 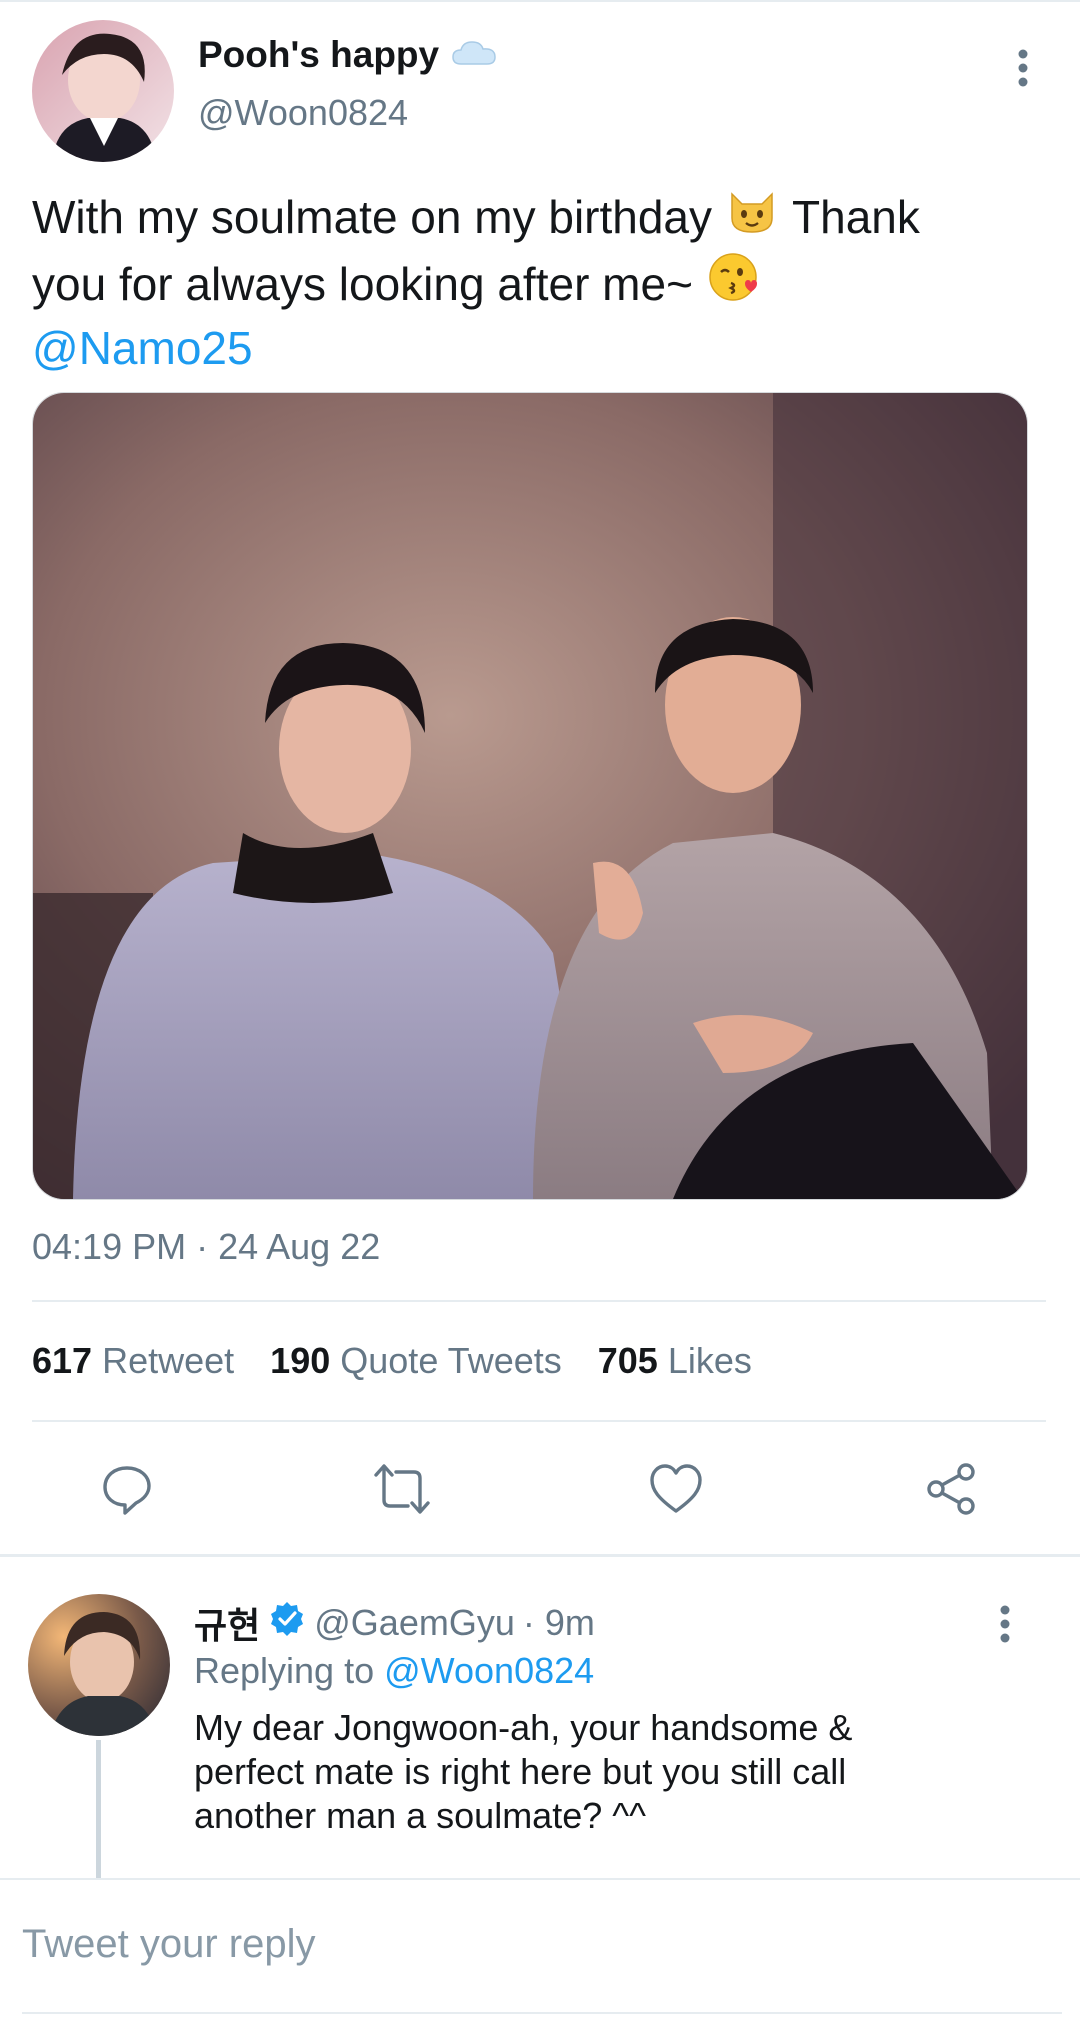 I want to click on reply-author-avatar, so click(x=99, y=1665).